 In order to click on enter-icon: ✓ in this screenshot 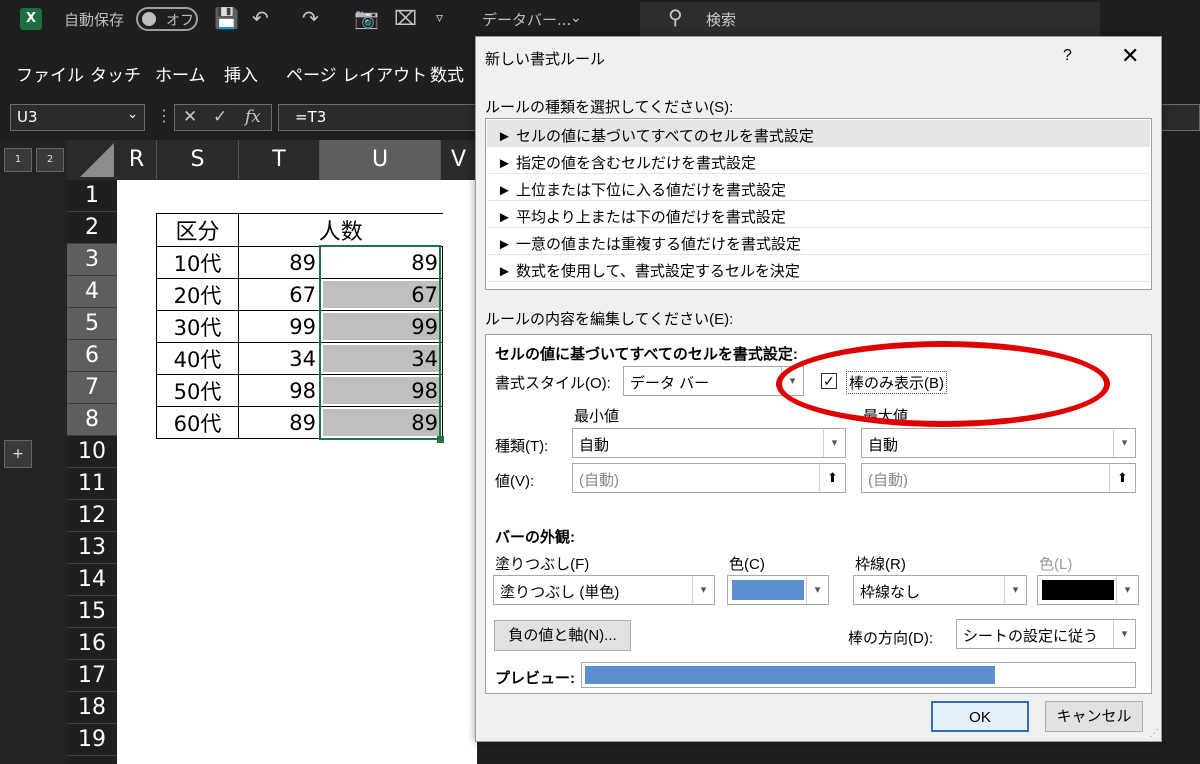, I will do `click(220, 117)`.